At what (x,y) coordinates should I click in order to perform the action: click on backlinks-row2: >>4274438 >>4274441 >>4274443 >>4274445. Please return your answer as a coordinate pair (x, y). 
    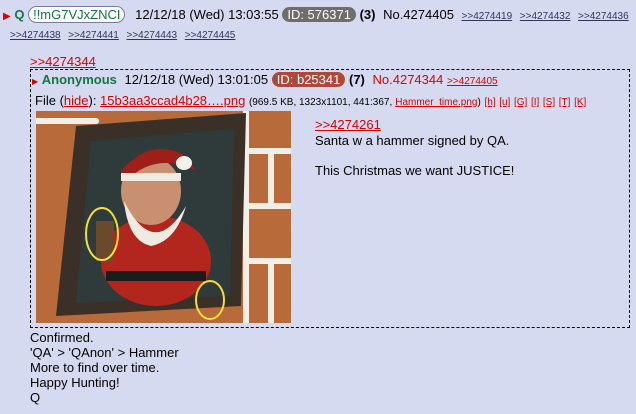
    Looking at the image, I should click on (122, 33).